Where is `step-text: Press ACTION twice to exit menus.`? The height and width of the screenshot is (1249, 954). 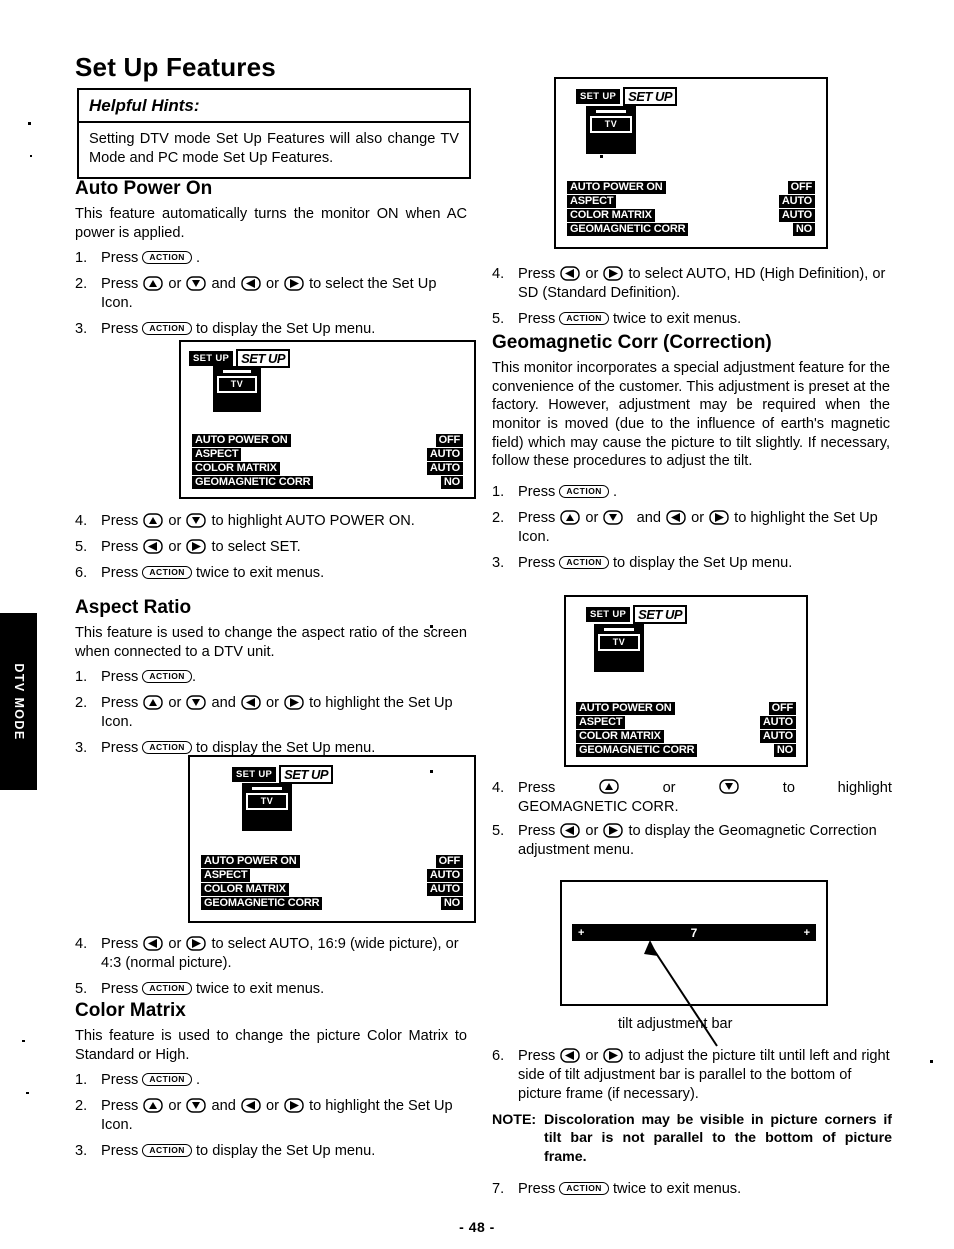 step-text: Press ACTION twice to exit menus. is located at coordinates (213, 572).